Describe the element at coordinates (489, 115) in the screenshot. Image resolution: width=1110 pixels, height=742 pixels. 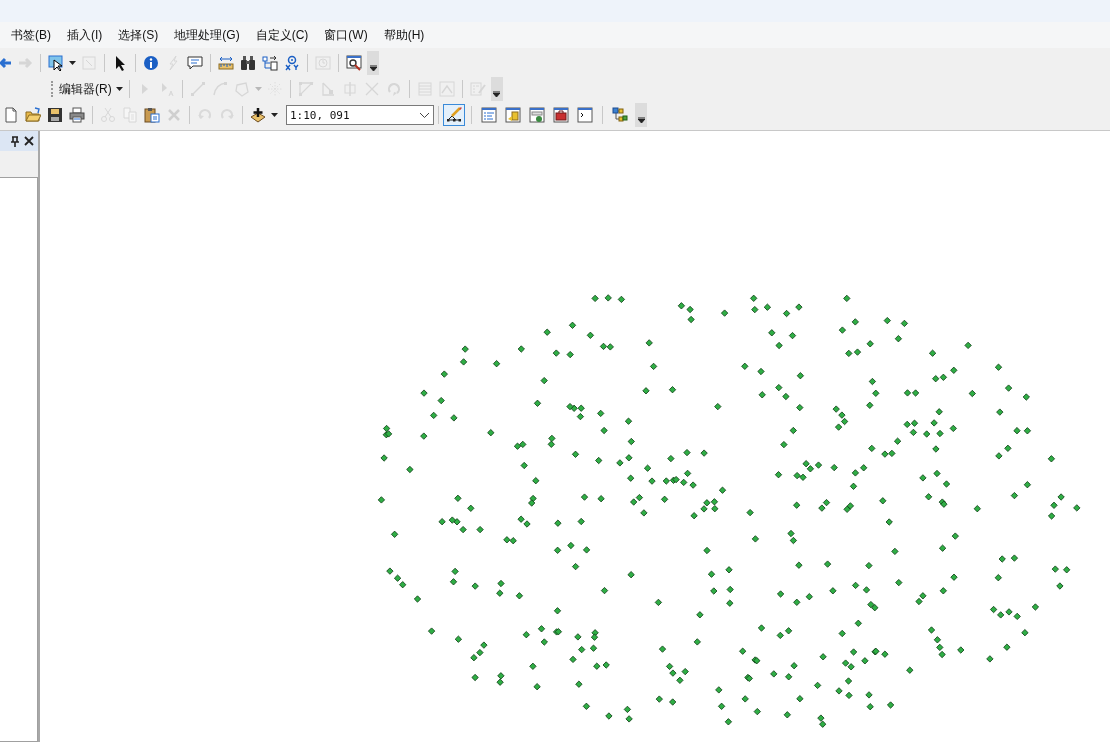
I see `list-window-icon` at that location.